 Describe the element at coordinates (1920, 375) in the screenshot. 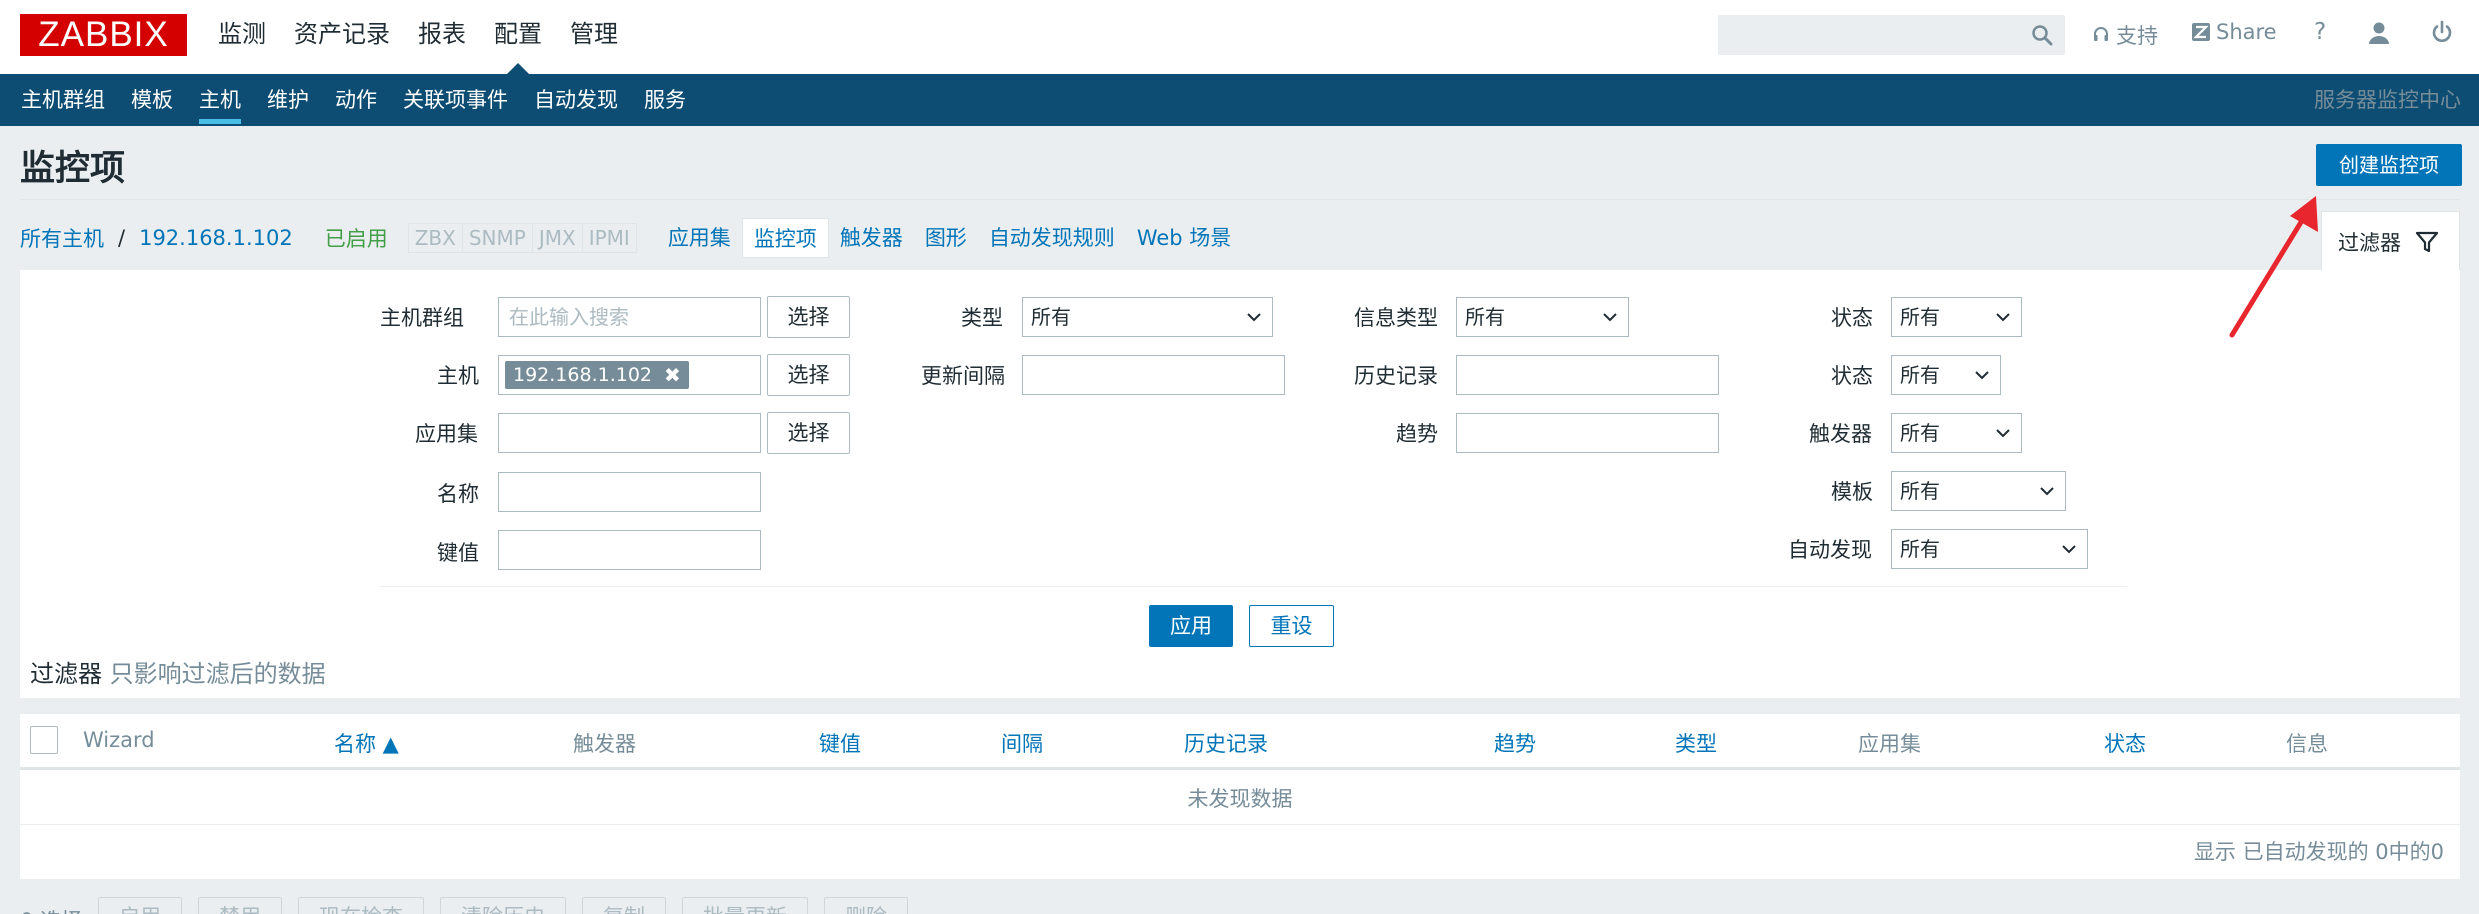

I see `status-select-value: 所有` at that location.